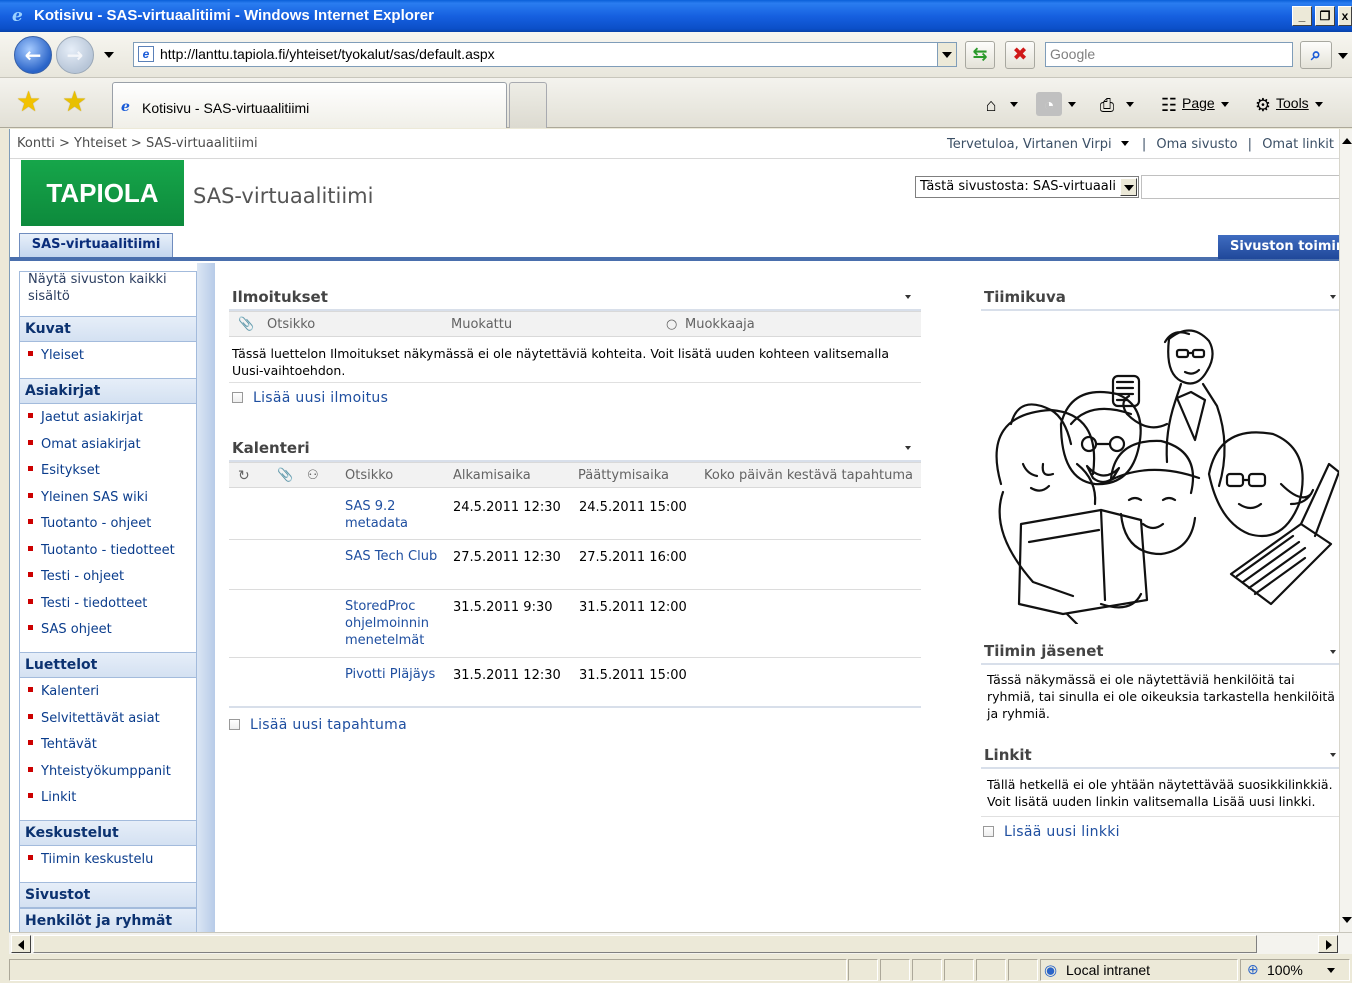 The width and height of the screenshot is (1352, 983). I want to click on my-links-link: Omat linkit, so click(1298, 144).